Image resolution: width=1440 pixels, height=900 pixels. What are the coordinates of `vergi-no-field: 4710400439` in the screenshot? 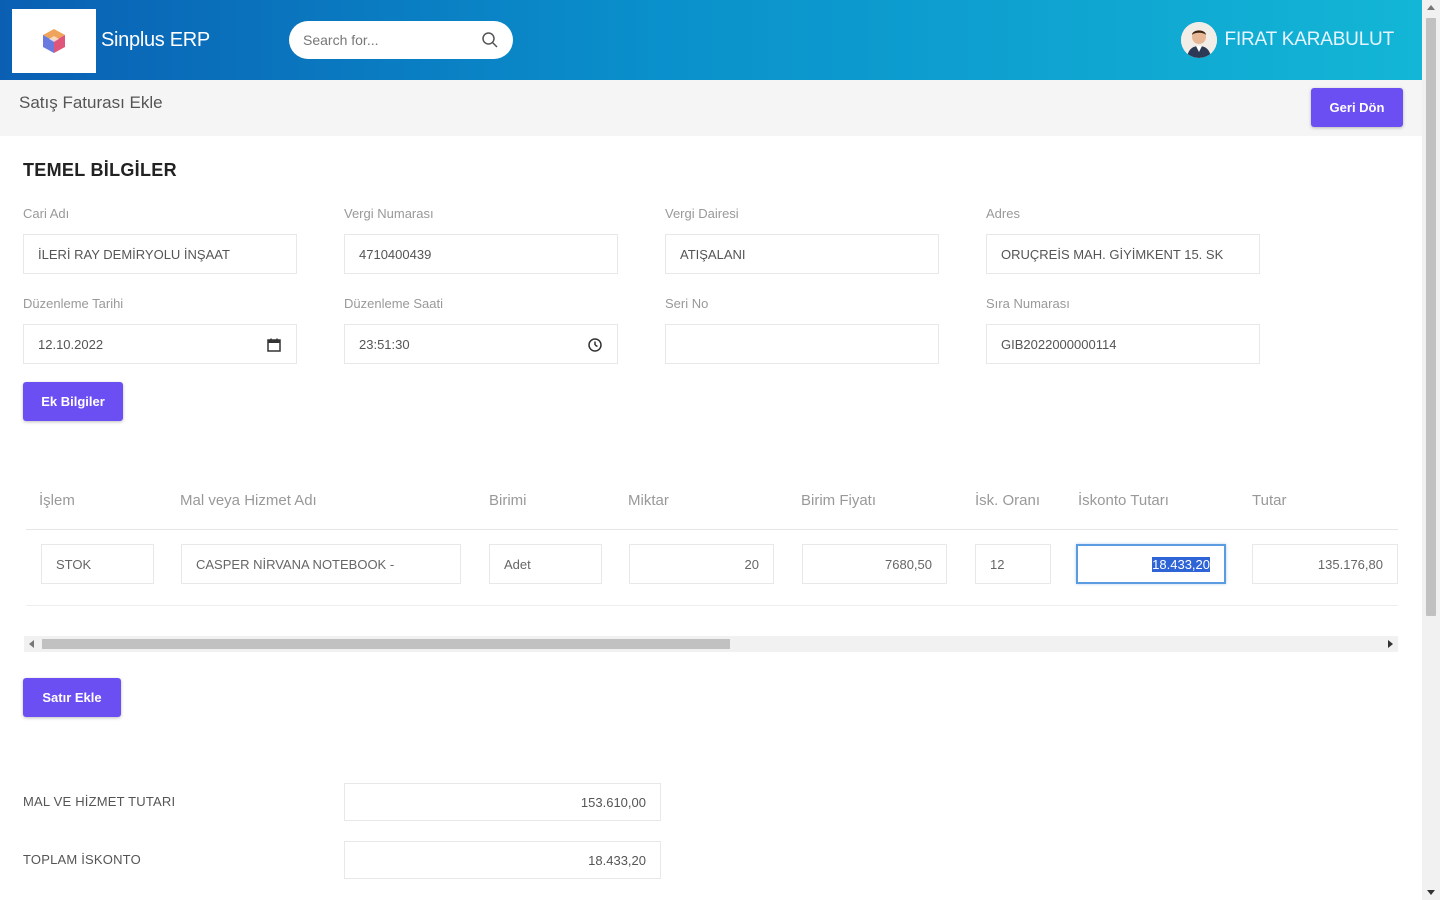 It's located at (481, 254).